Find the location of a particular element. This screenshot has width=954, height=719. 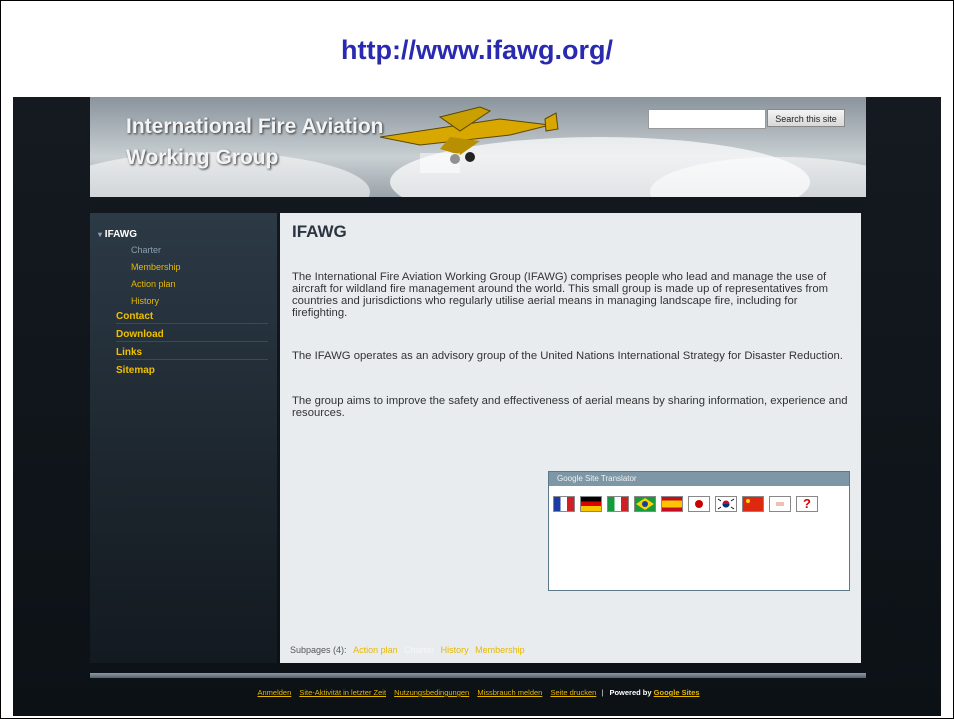

brazil-flag-shape is located at coordinates (645, 504).